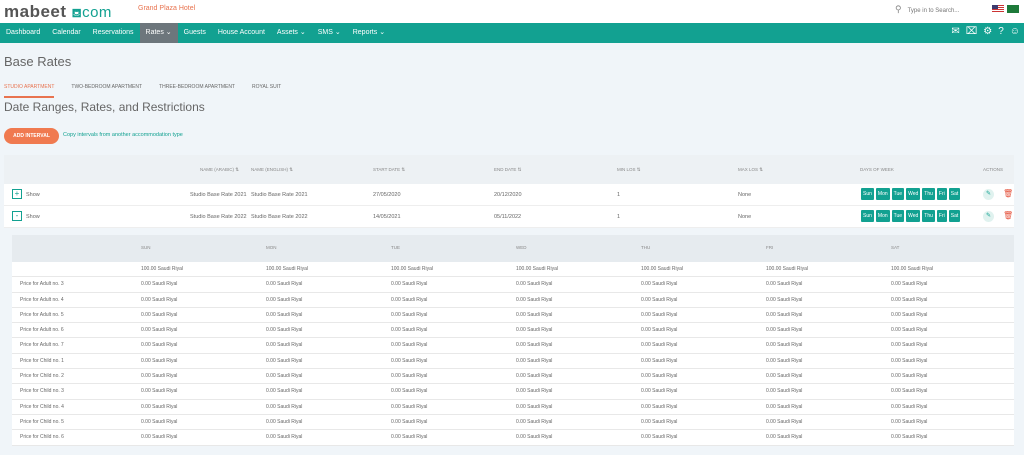 This screenshot has height=455, width=1024. I want to click on tab-2: THREE-BEDROOM APARTMENT, so click(197, 91).